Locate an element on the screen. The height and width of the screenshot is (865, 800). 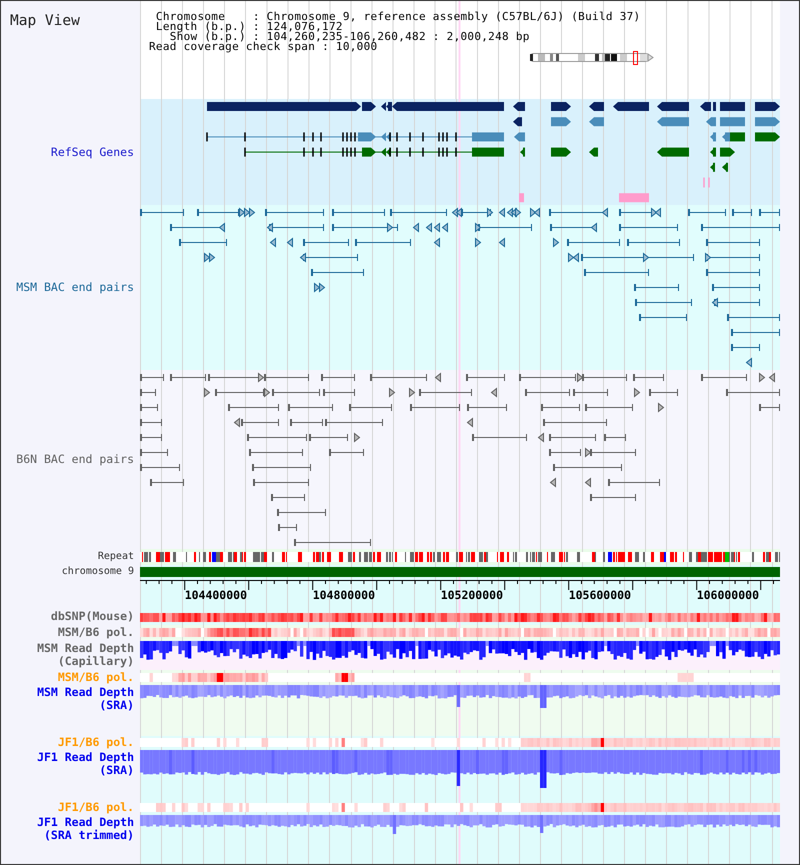
axis-tick-label: 105200000 is located at coordinates (472, 595).